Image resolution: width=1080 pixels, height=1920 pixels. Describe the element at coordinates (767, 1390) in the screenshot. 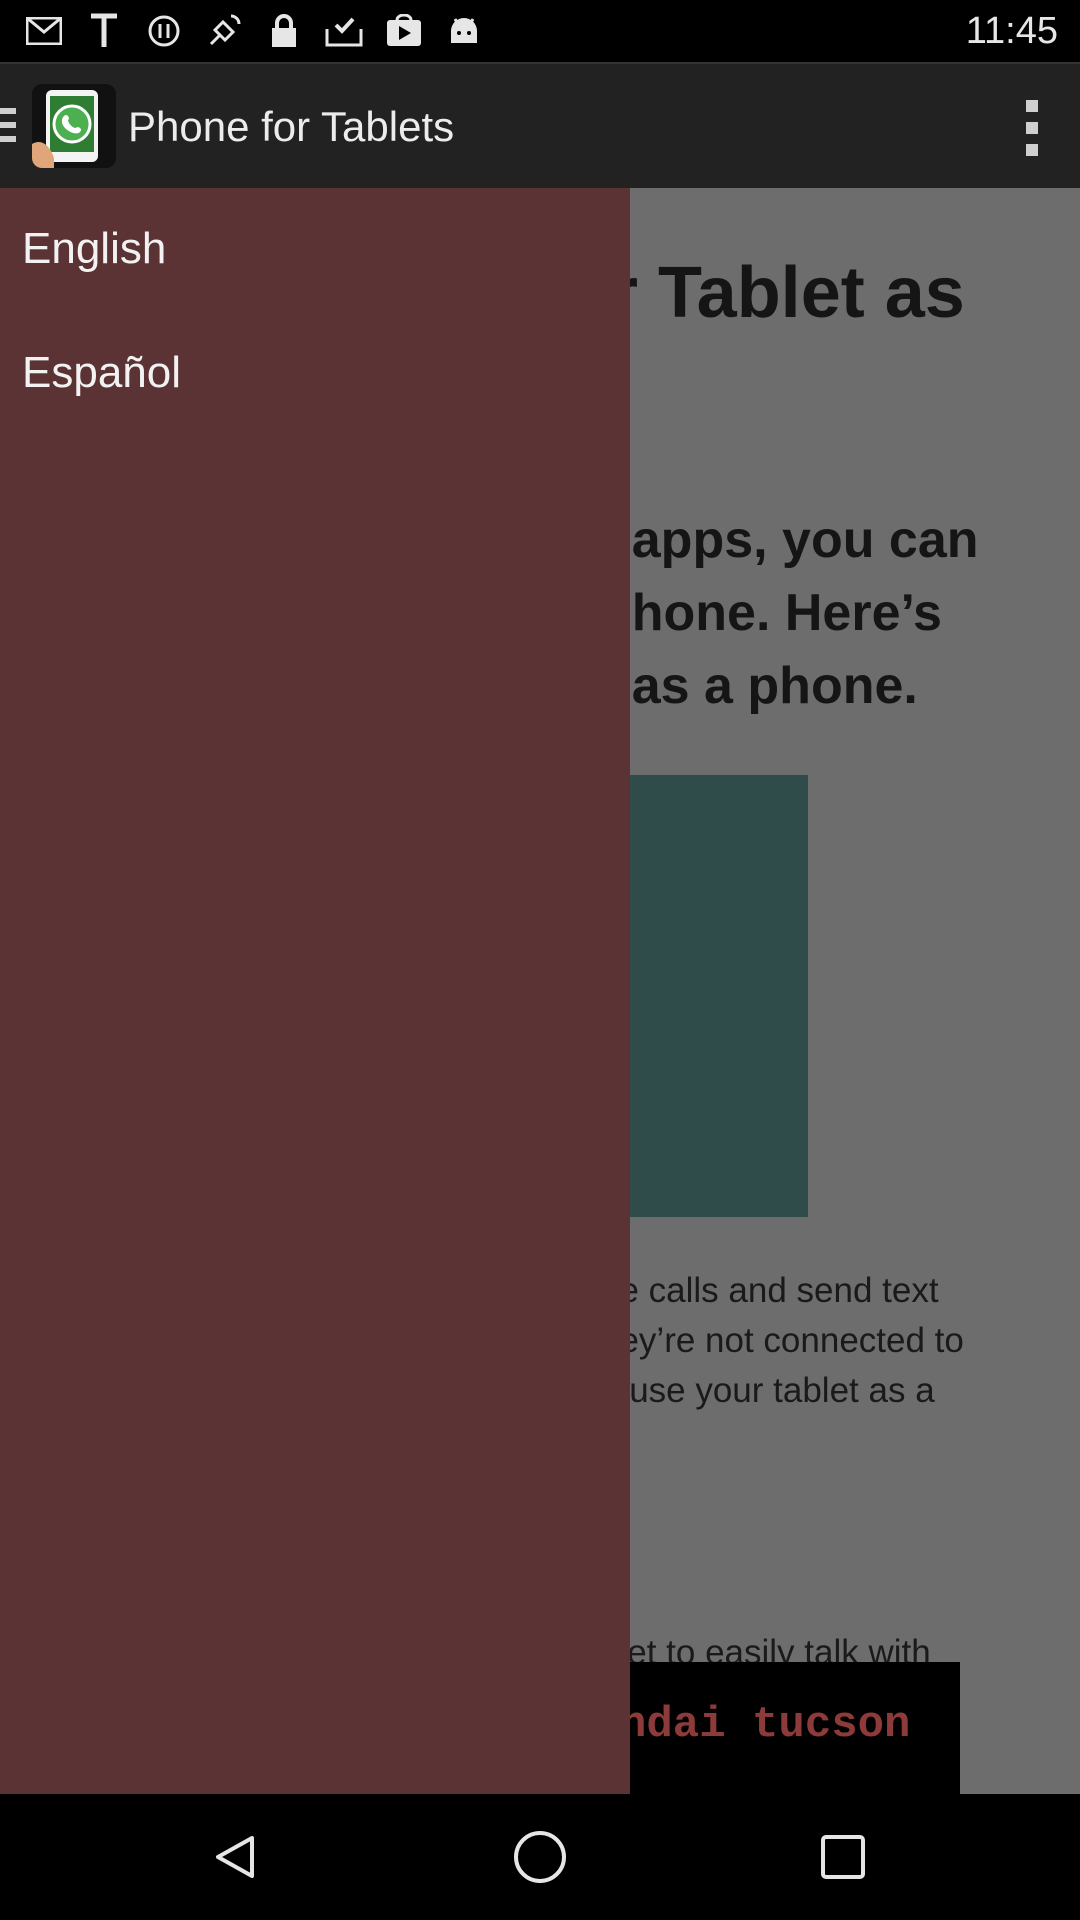

I see `body-line: o use your tablet as a` at that location.